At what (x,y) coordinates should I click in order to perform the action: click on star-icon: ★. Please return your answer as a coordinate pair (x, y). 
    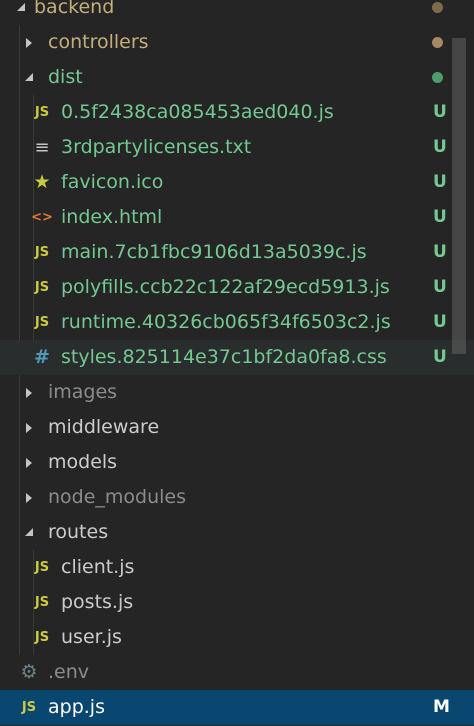
    Looking at the image, I should click on (42, 182).